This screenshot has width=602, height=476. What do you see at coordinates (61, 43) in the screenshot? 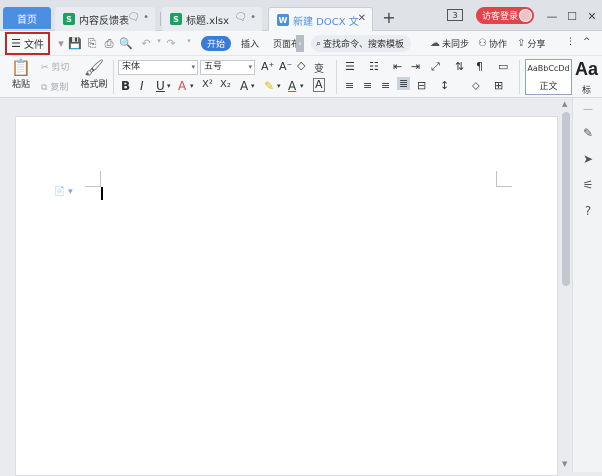
I see `dropdown-chevron-icon: ▾` at bounding box center [61, 43].